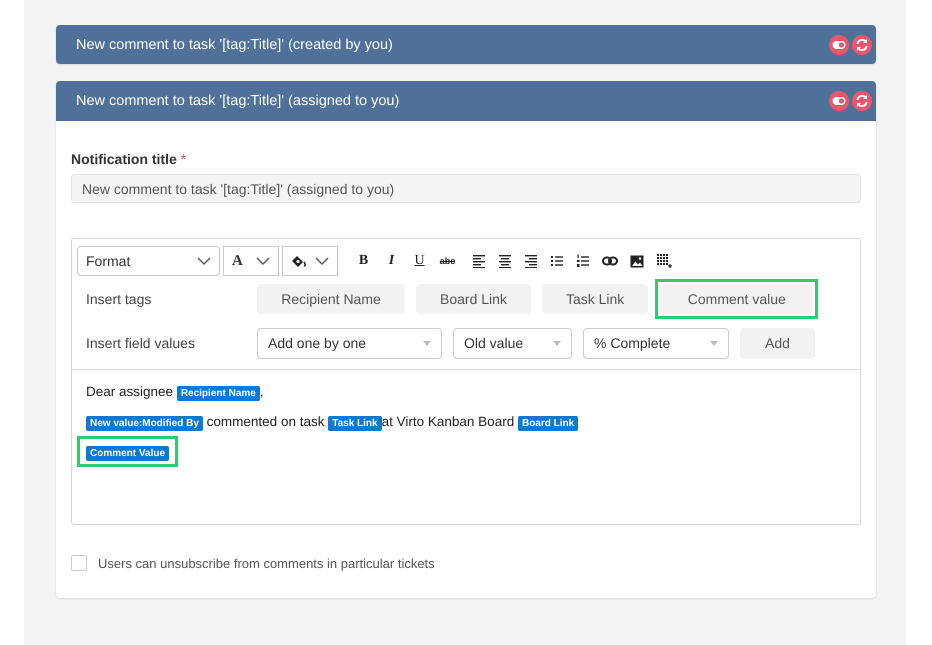 The height and width of the screenshot is (645, 932). Describe the element at coordinates (473, 299) in the screenshot. I see `tag-button: Board Link` at that location.